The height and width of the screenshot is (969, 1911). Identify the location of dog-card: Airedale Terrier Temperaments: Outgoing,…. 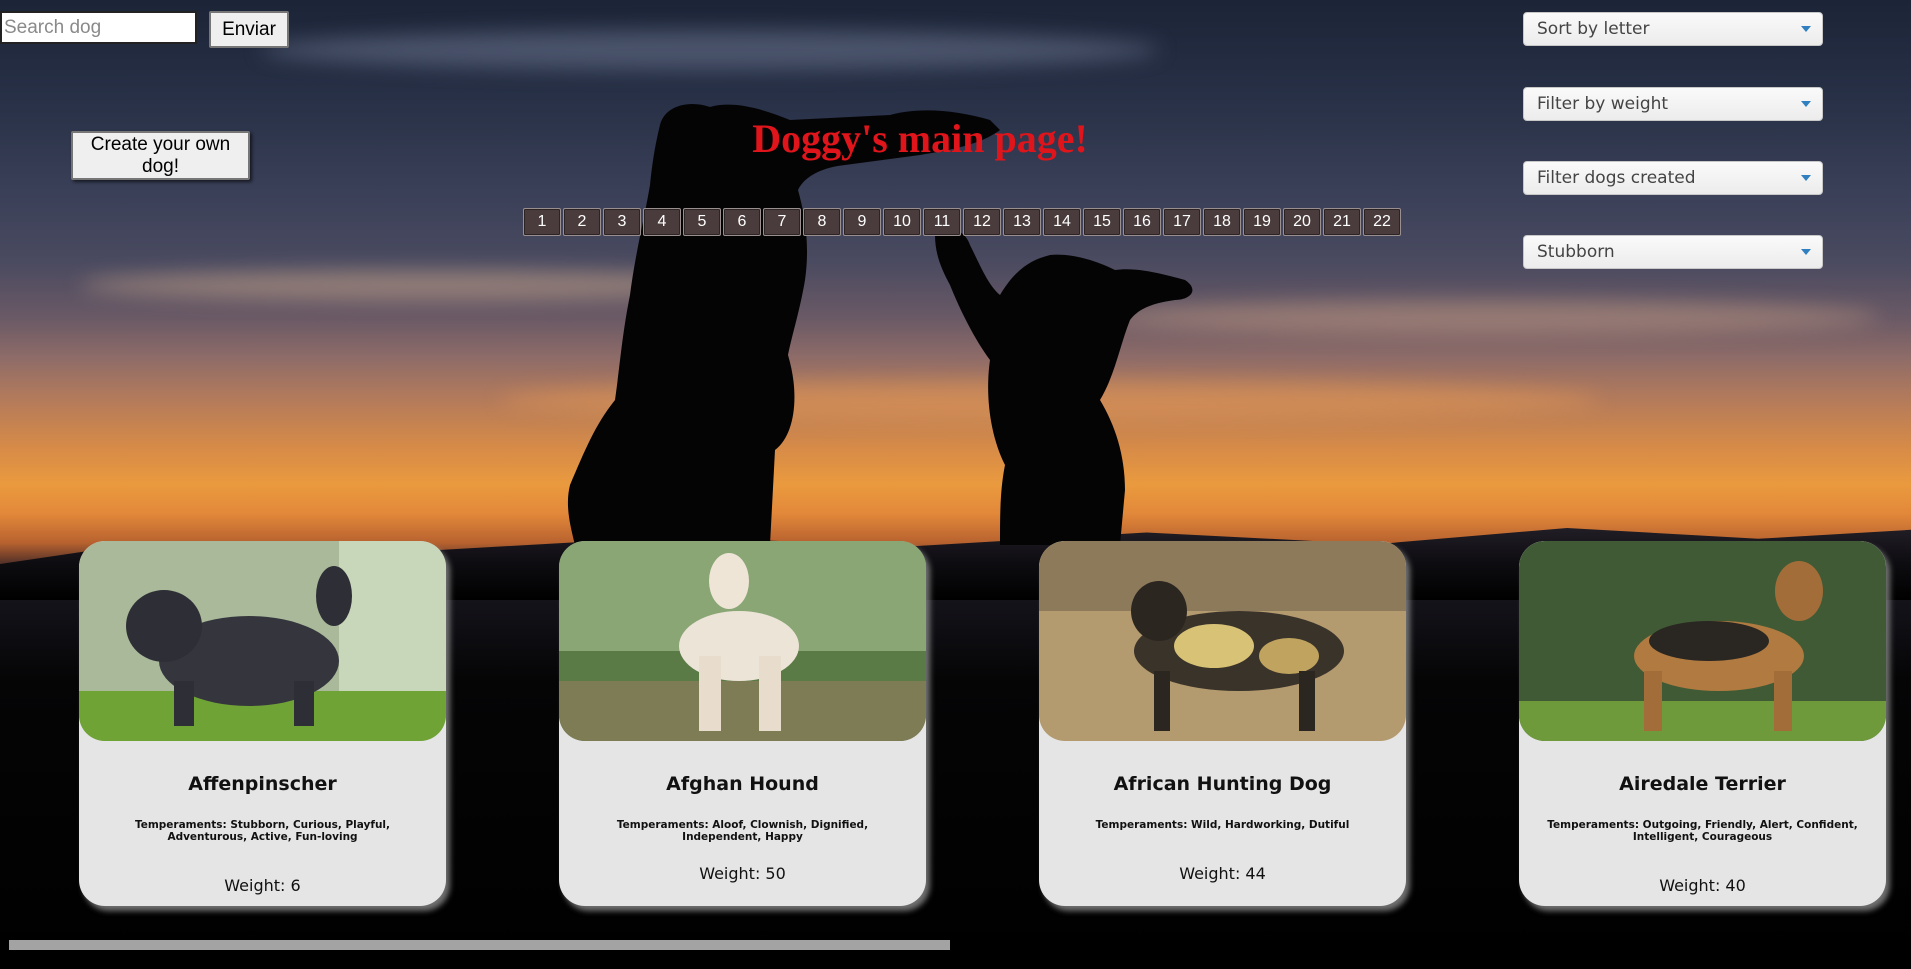
(1702, 723).